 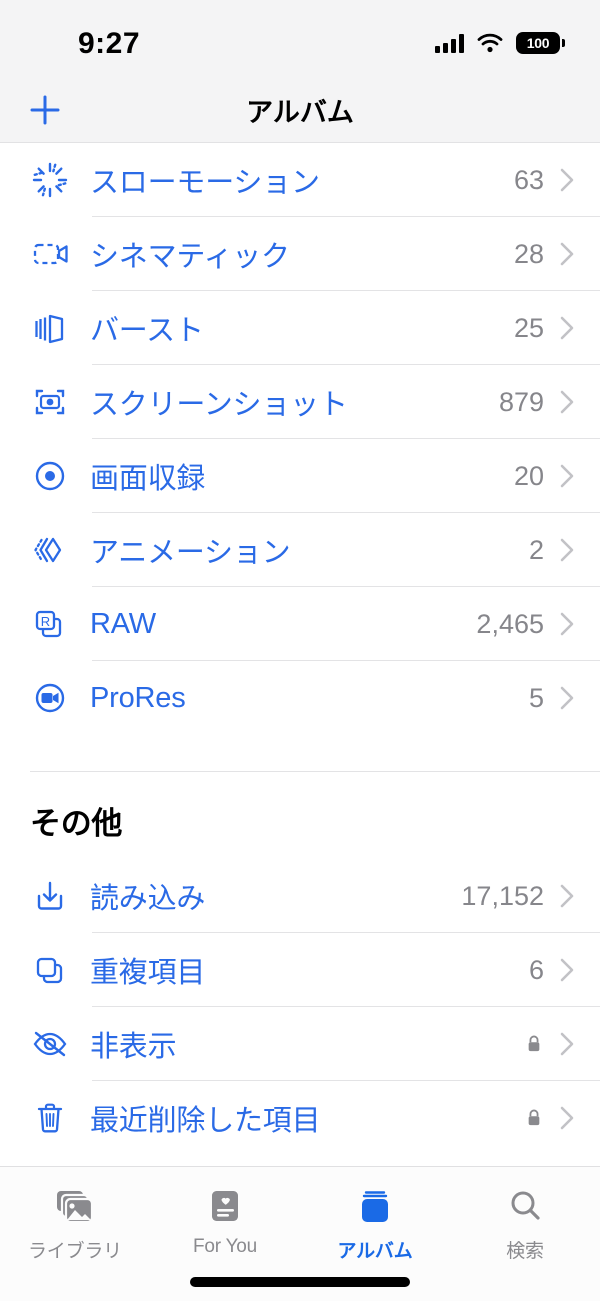 I want to click on album-count: 6, so click(x=536, y=969).